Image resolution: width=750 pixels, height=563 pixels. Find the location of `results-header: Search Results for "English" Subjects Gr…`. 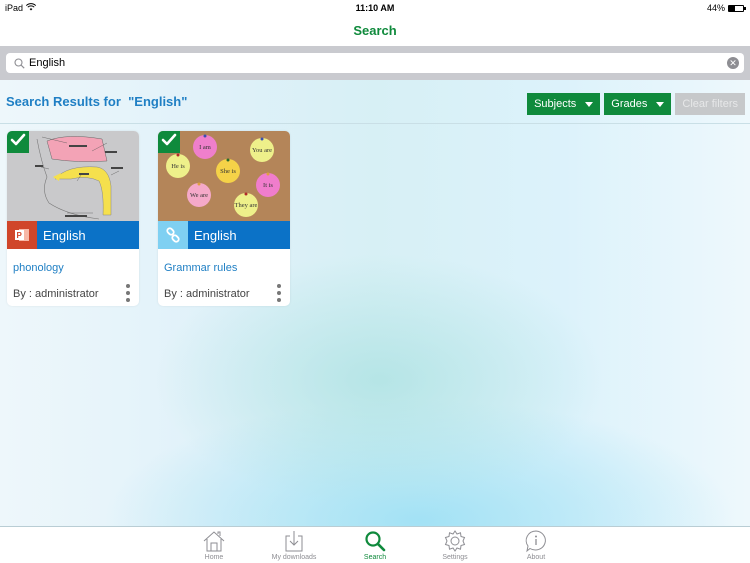

results-header: Search Results for "English" Subjects Gr… is located at coordinates (375, 102).